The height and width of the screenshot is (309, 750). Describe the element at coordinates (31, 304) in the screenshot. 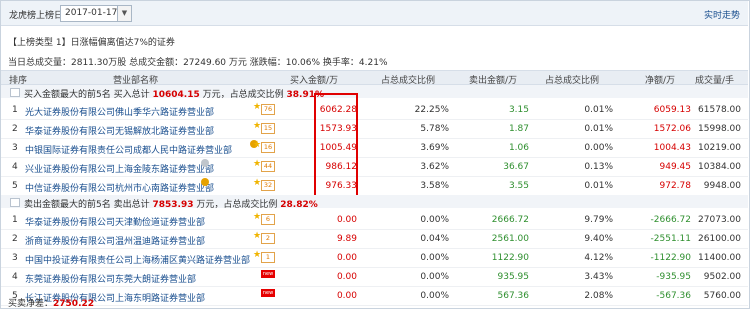

I see `net-label: 买卖净差：` at that location.